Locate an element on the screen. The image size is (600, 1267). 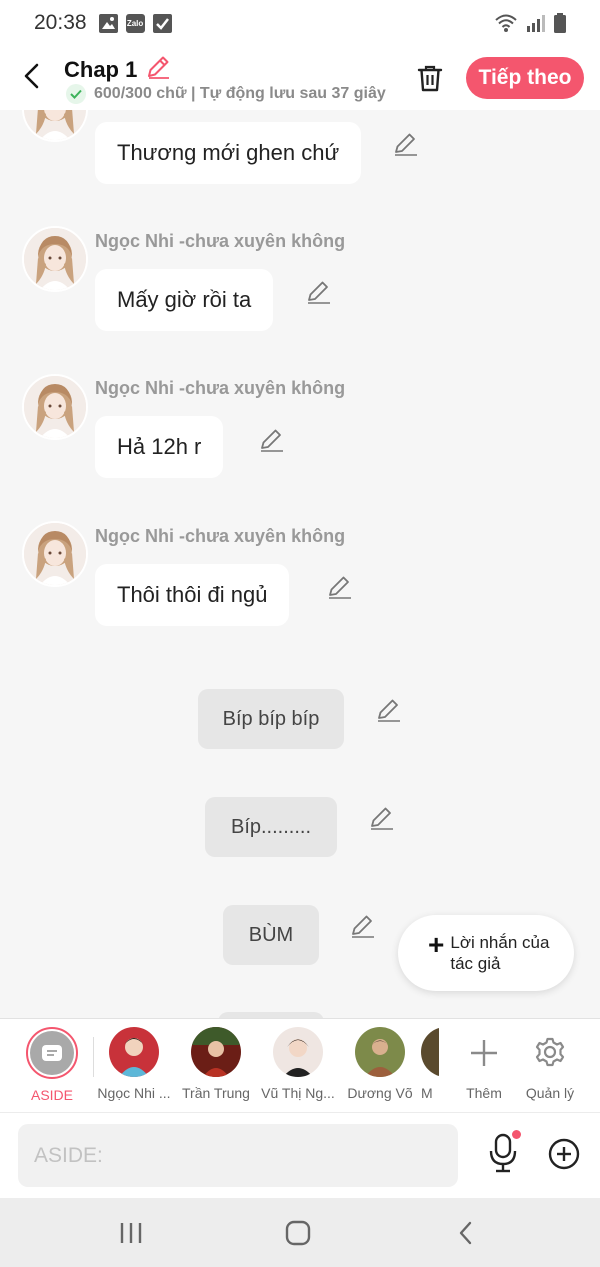
plus-icon: + is located at coordinates (436, 944).